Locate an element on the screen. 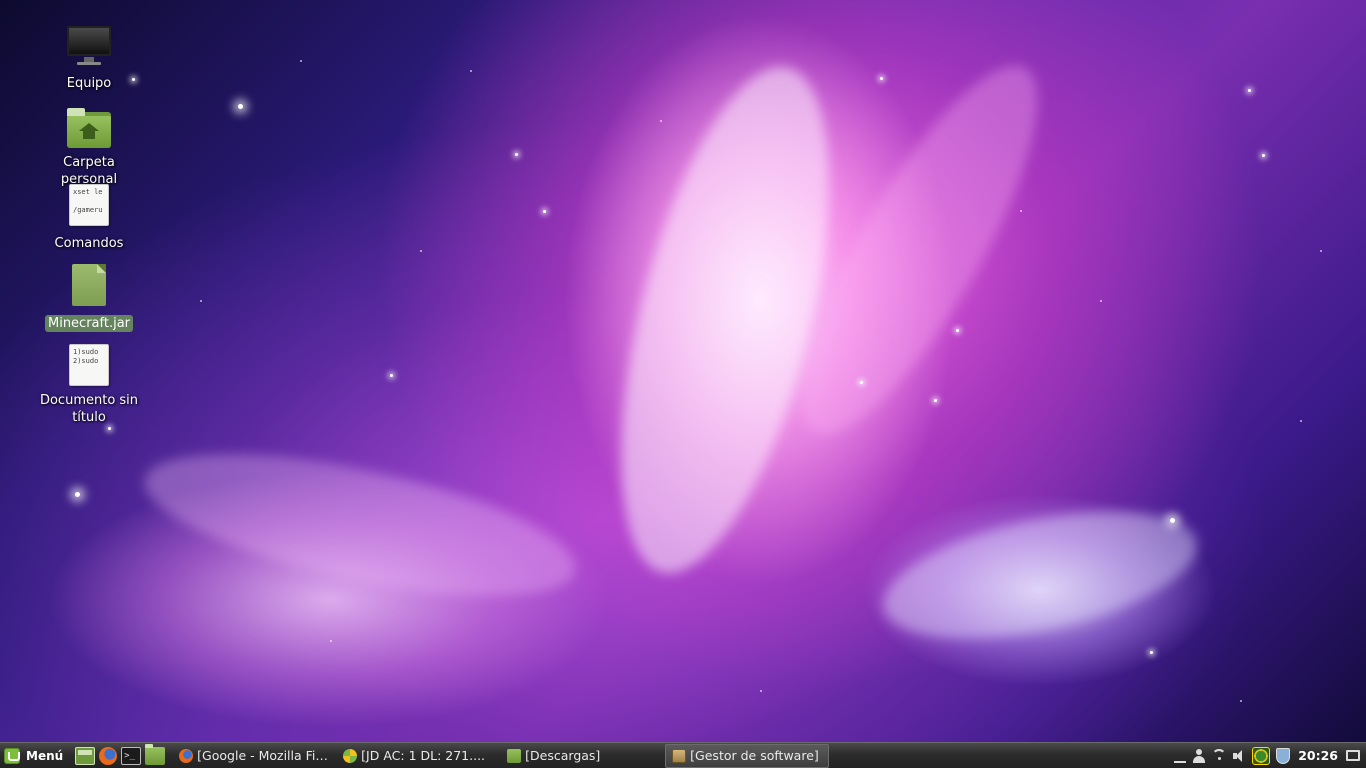 Image resolution: width=1366 pixels, height=768 pixels. text-file-icon: 1)sudo 2)sudo is located at coordinates (89, 367).